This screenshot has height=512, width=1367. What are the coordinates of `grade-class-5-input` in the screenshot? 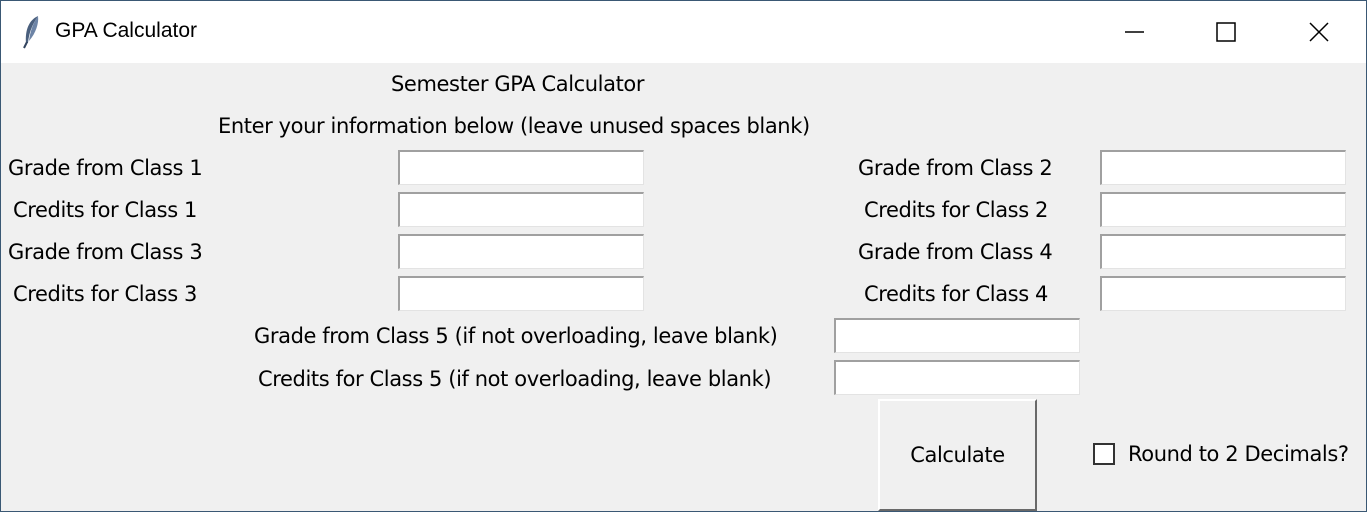 It's located at (957, 335).